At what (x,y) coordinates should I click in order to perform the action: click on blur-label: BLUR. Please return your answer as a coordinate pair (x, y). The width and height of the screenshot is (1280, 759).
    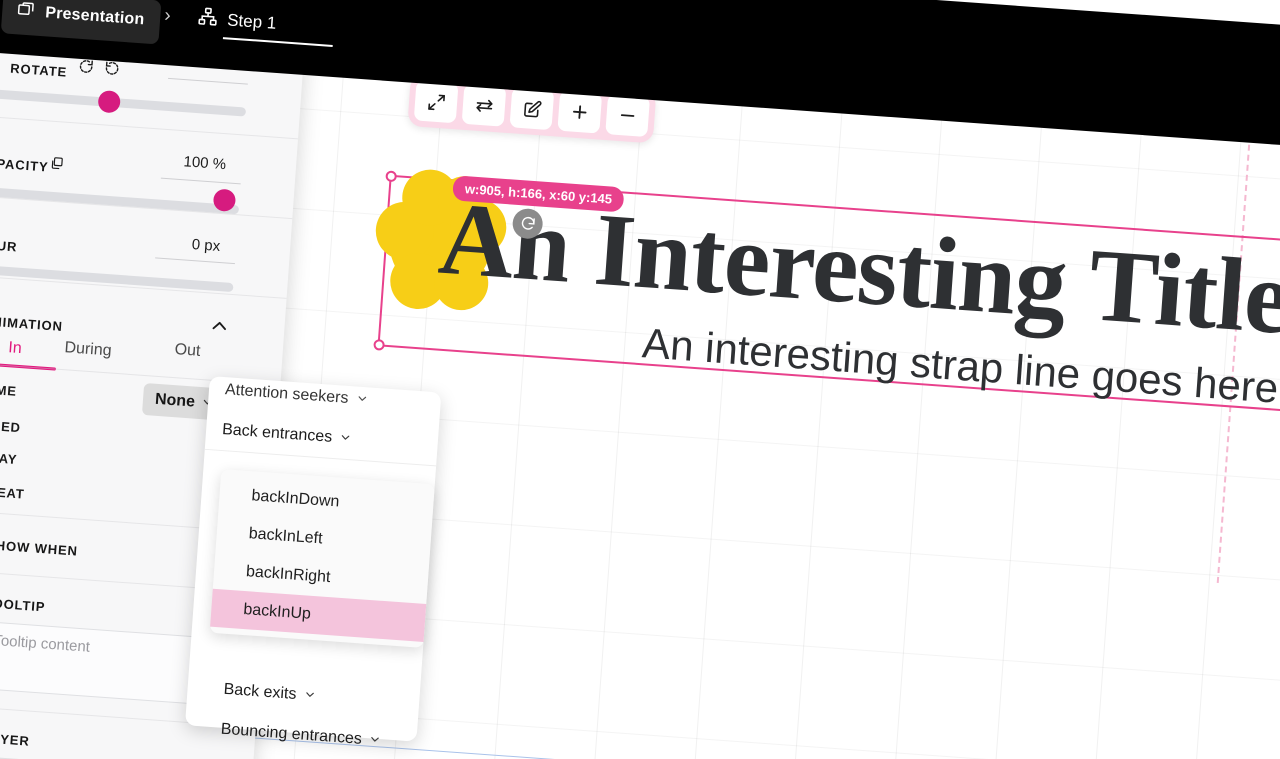
    Looking at the image, I should click on (9, 245).